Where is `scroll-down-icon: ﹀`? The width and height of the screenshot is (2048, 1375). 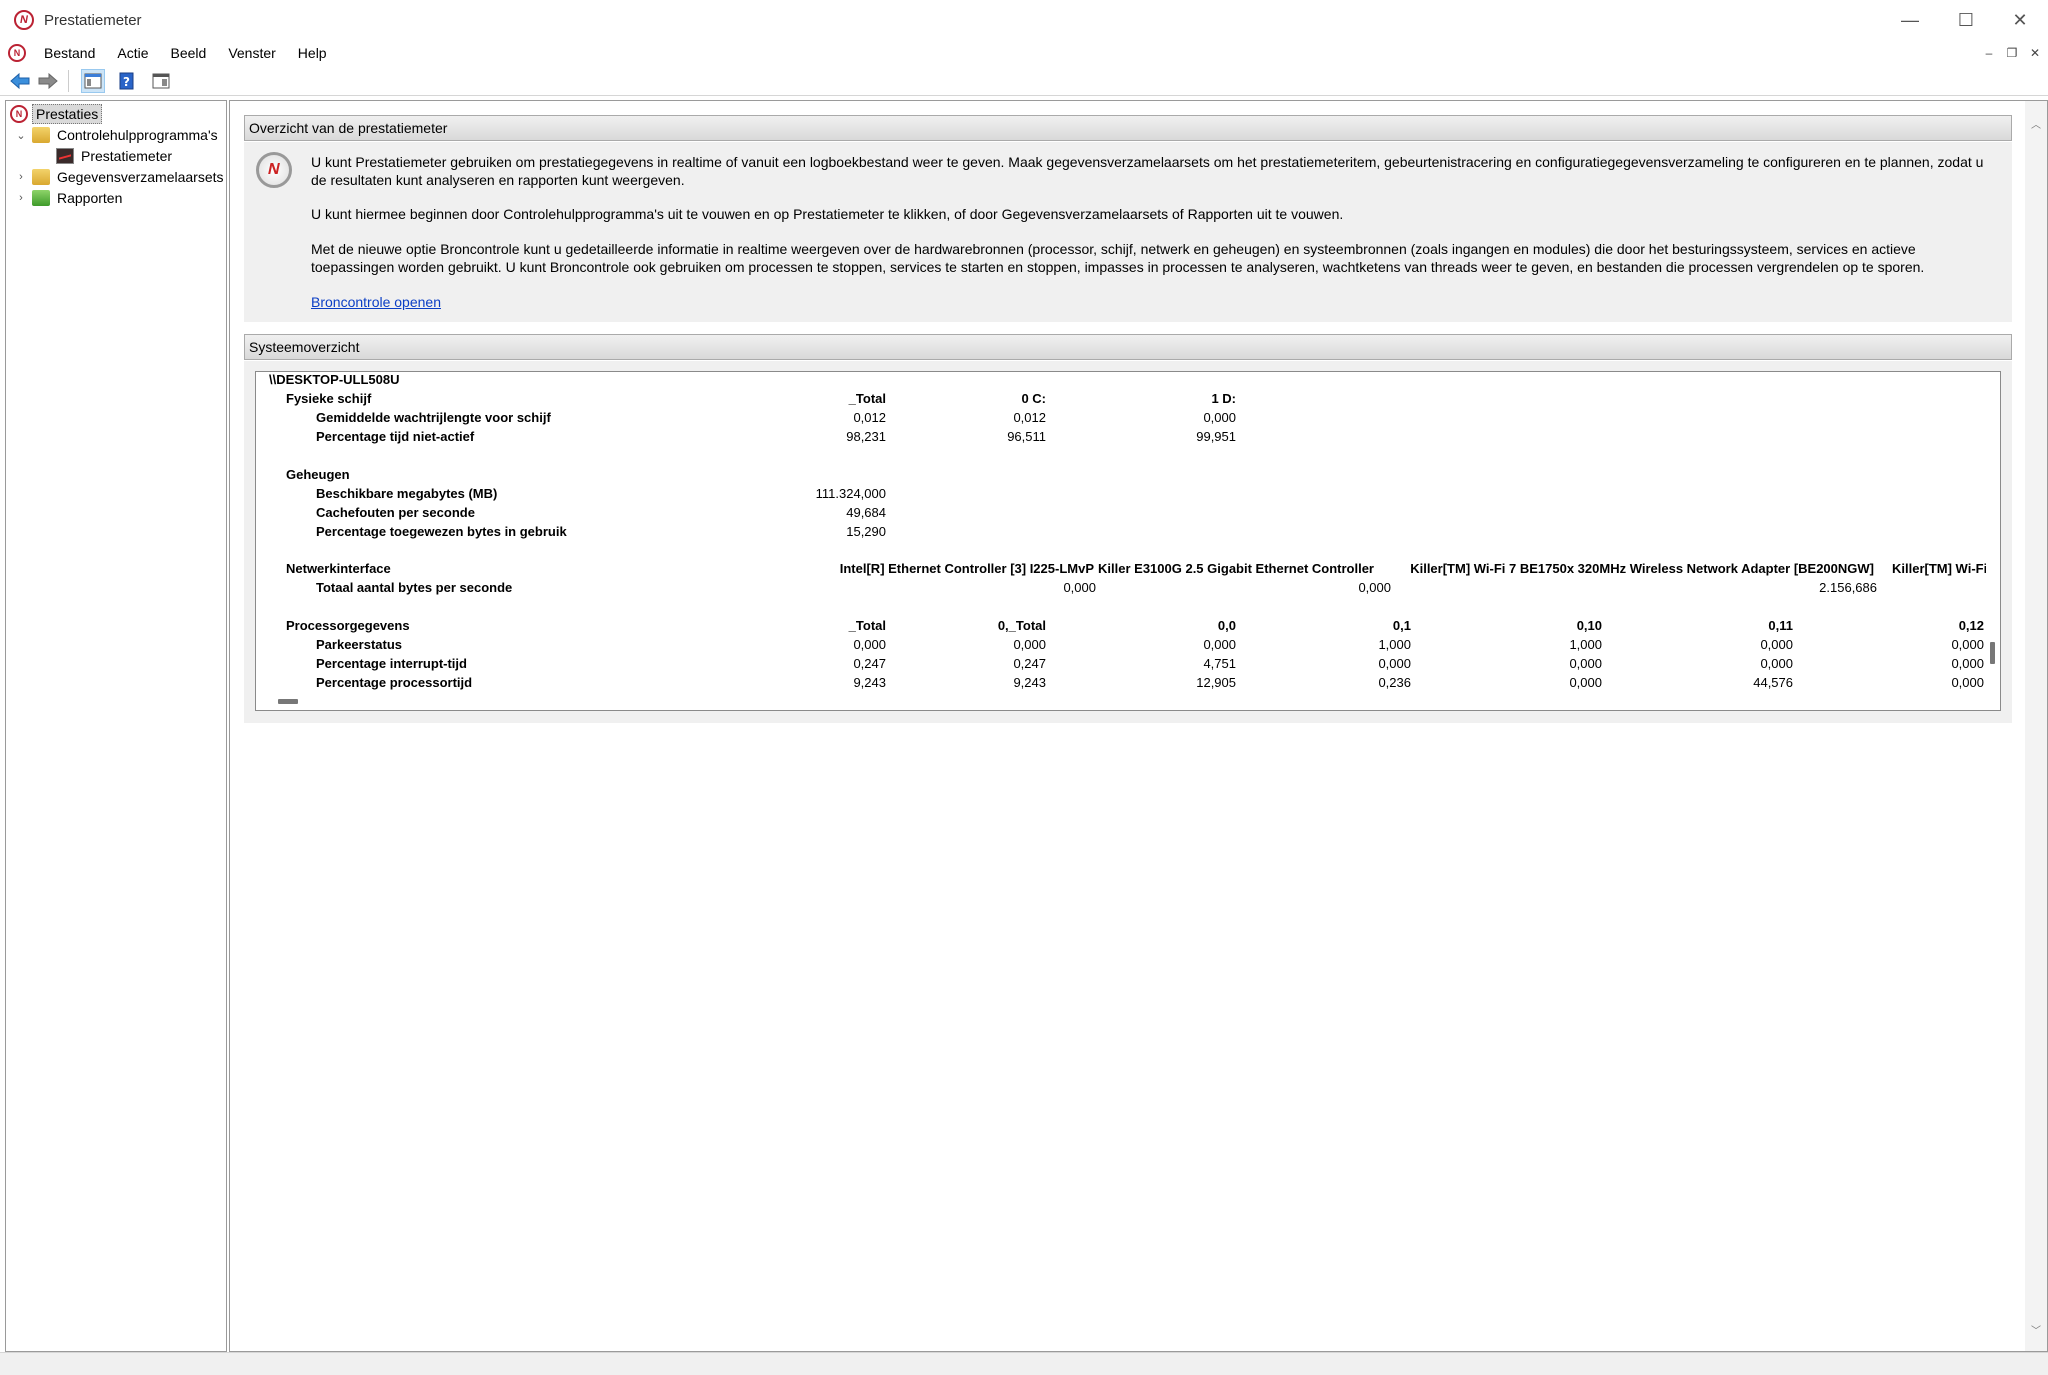
scroll-down-icon: ﹀ is located at coordinates (2036, 1329).